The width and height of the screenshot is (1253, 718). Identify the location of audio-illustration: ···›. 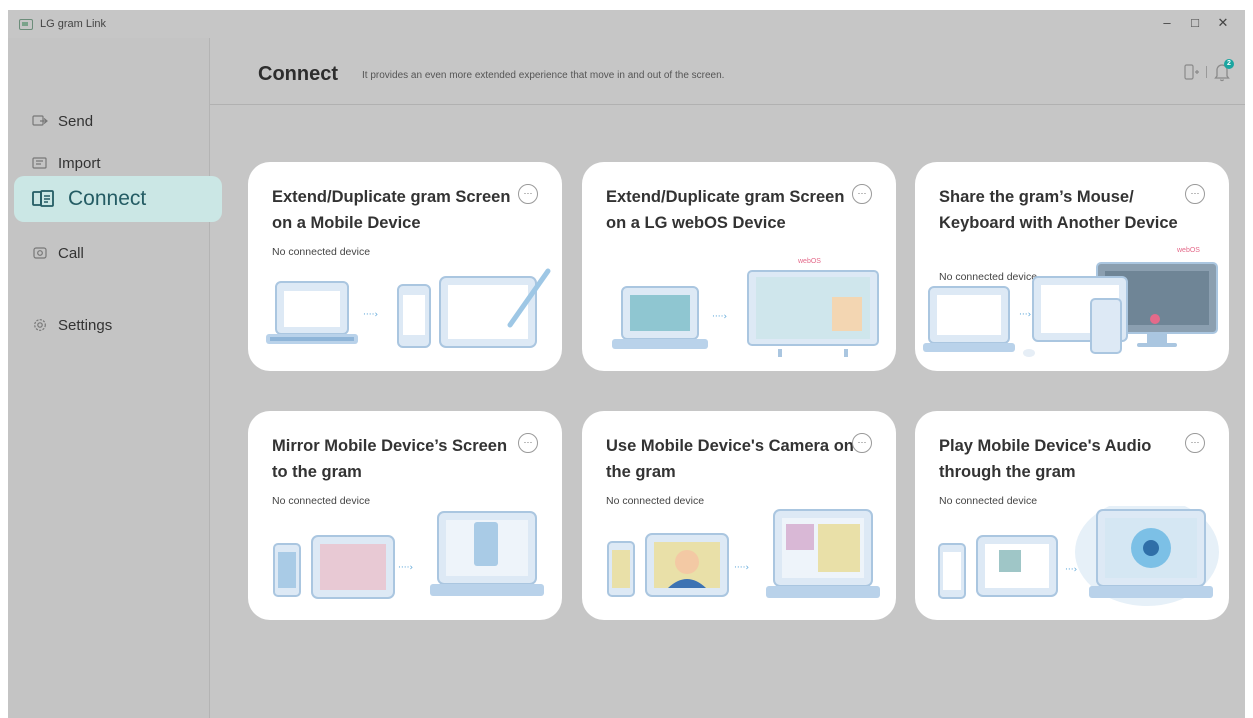
(1078, 556).